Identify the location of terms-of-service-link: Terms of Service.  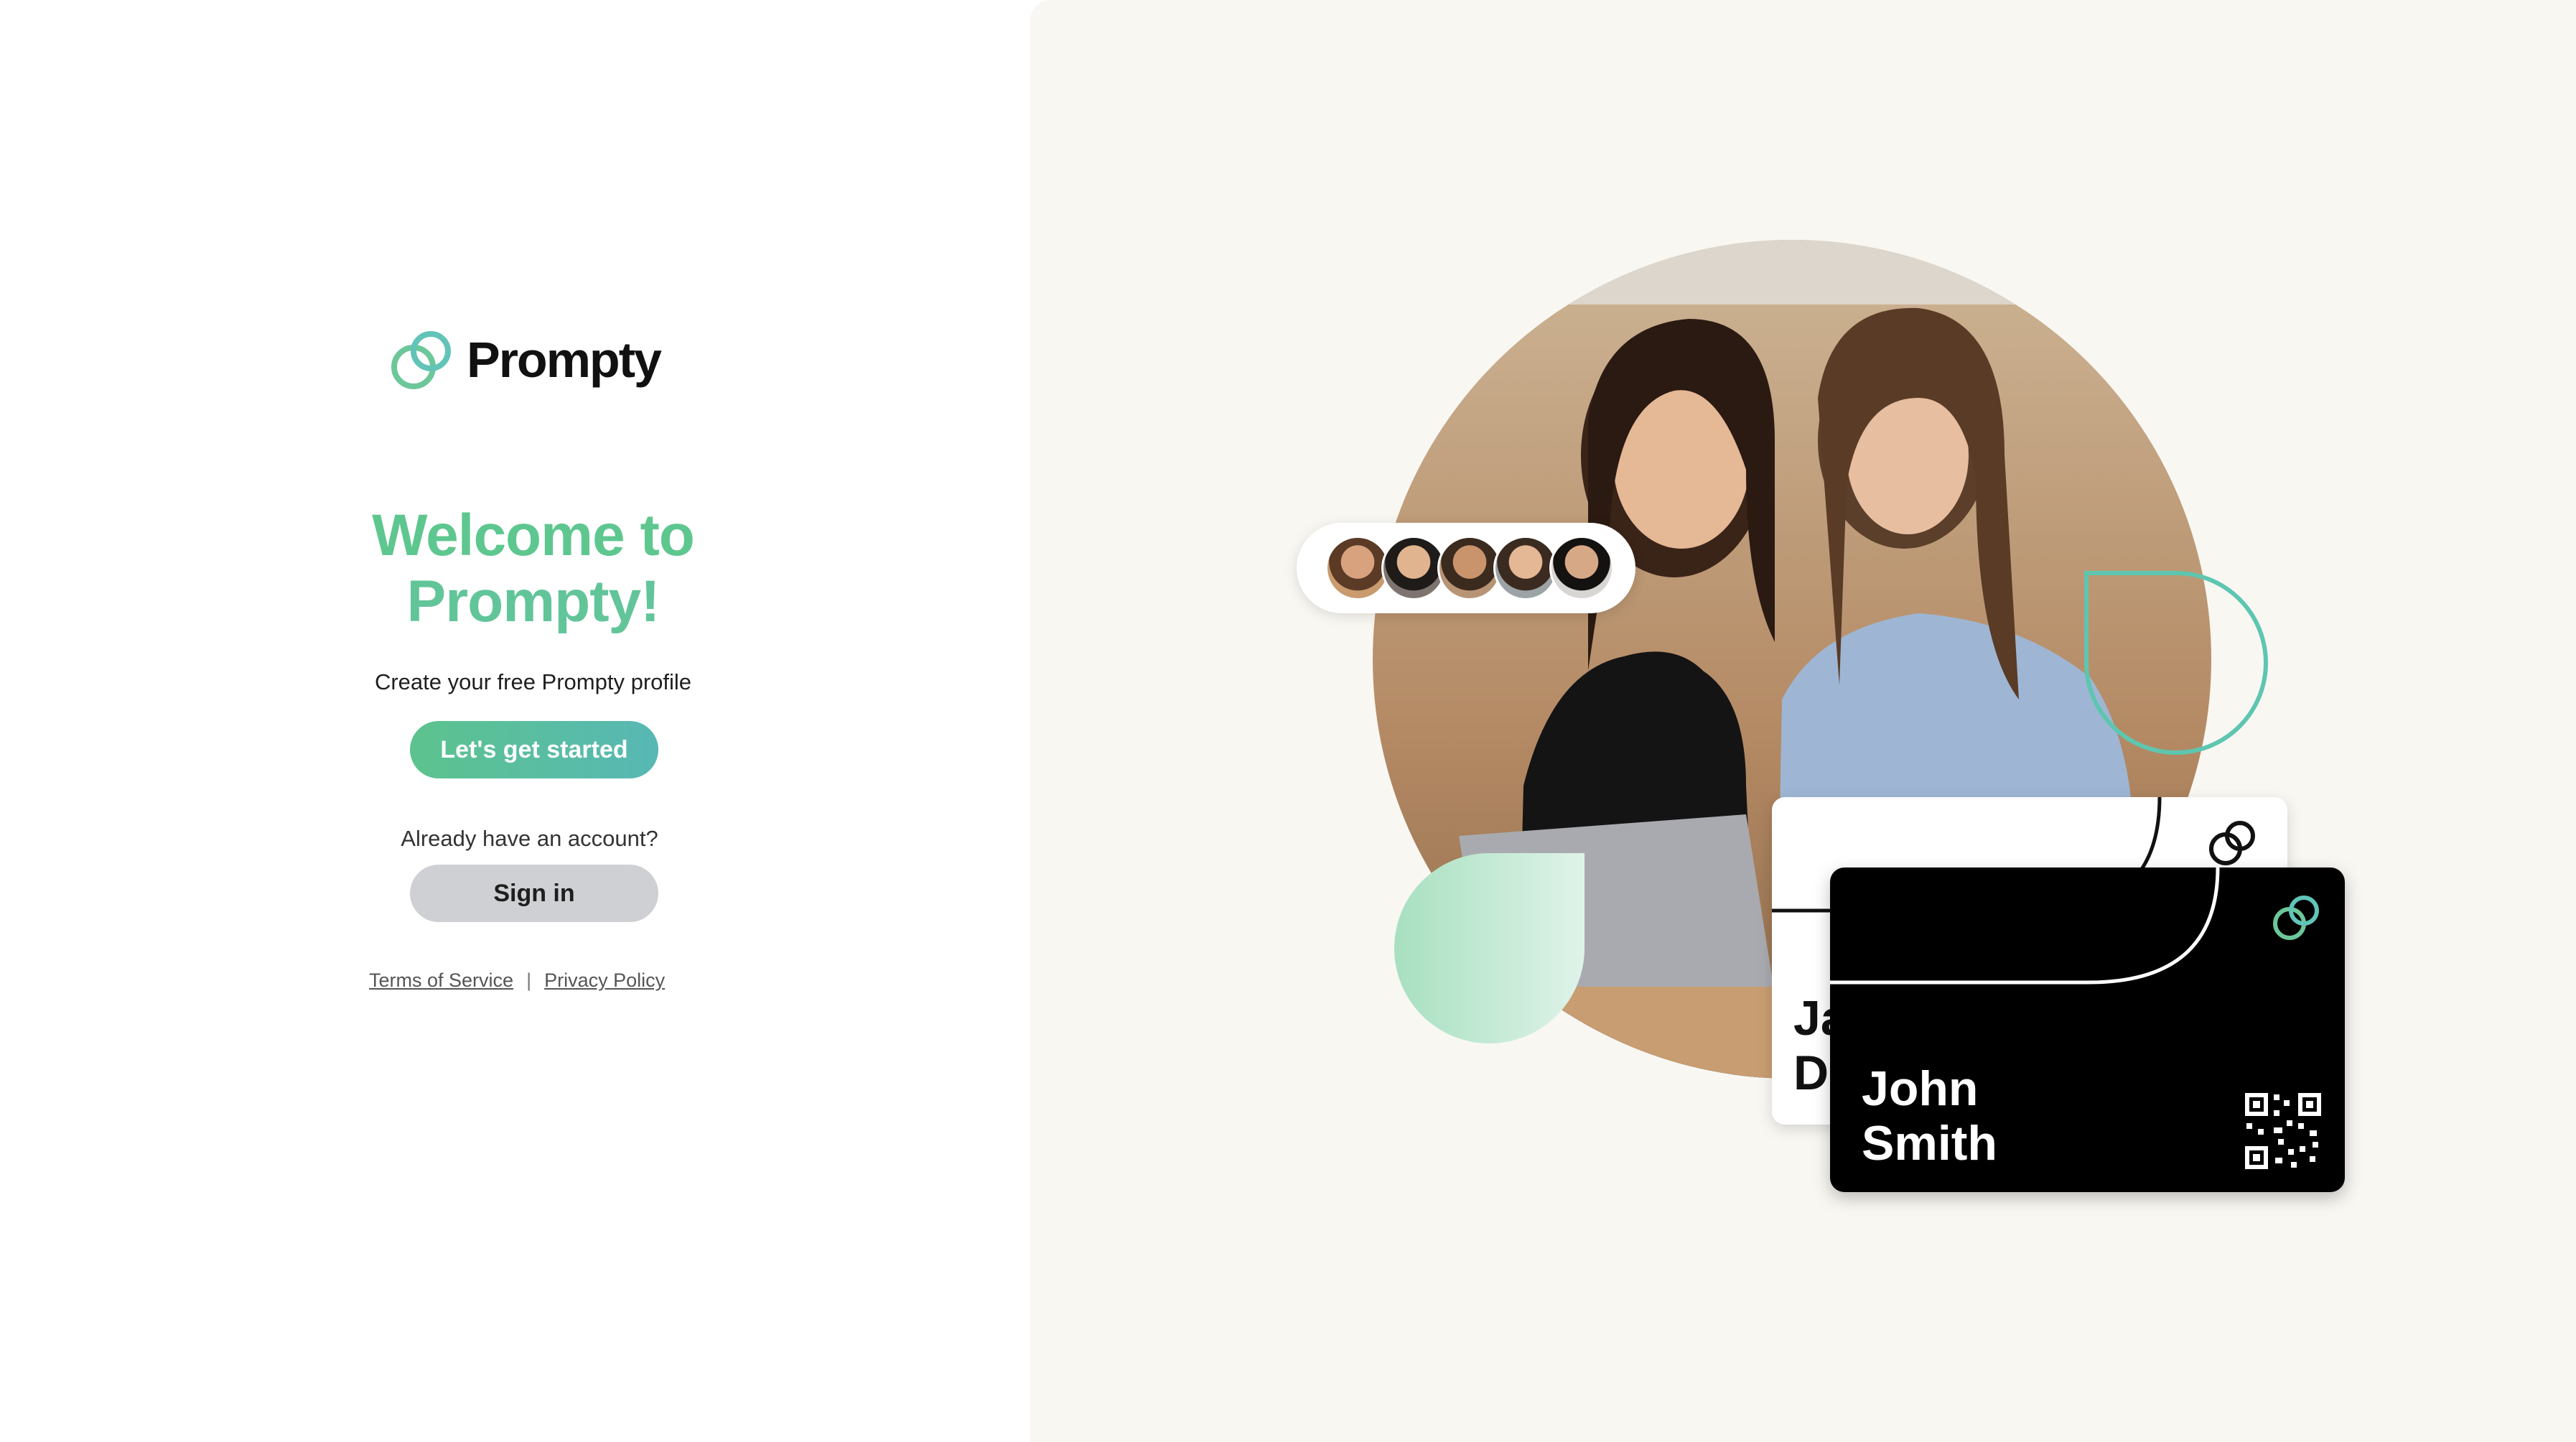
(441, 981).